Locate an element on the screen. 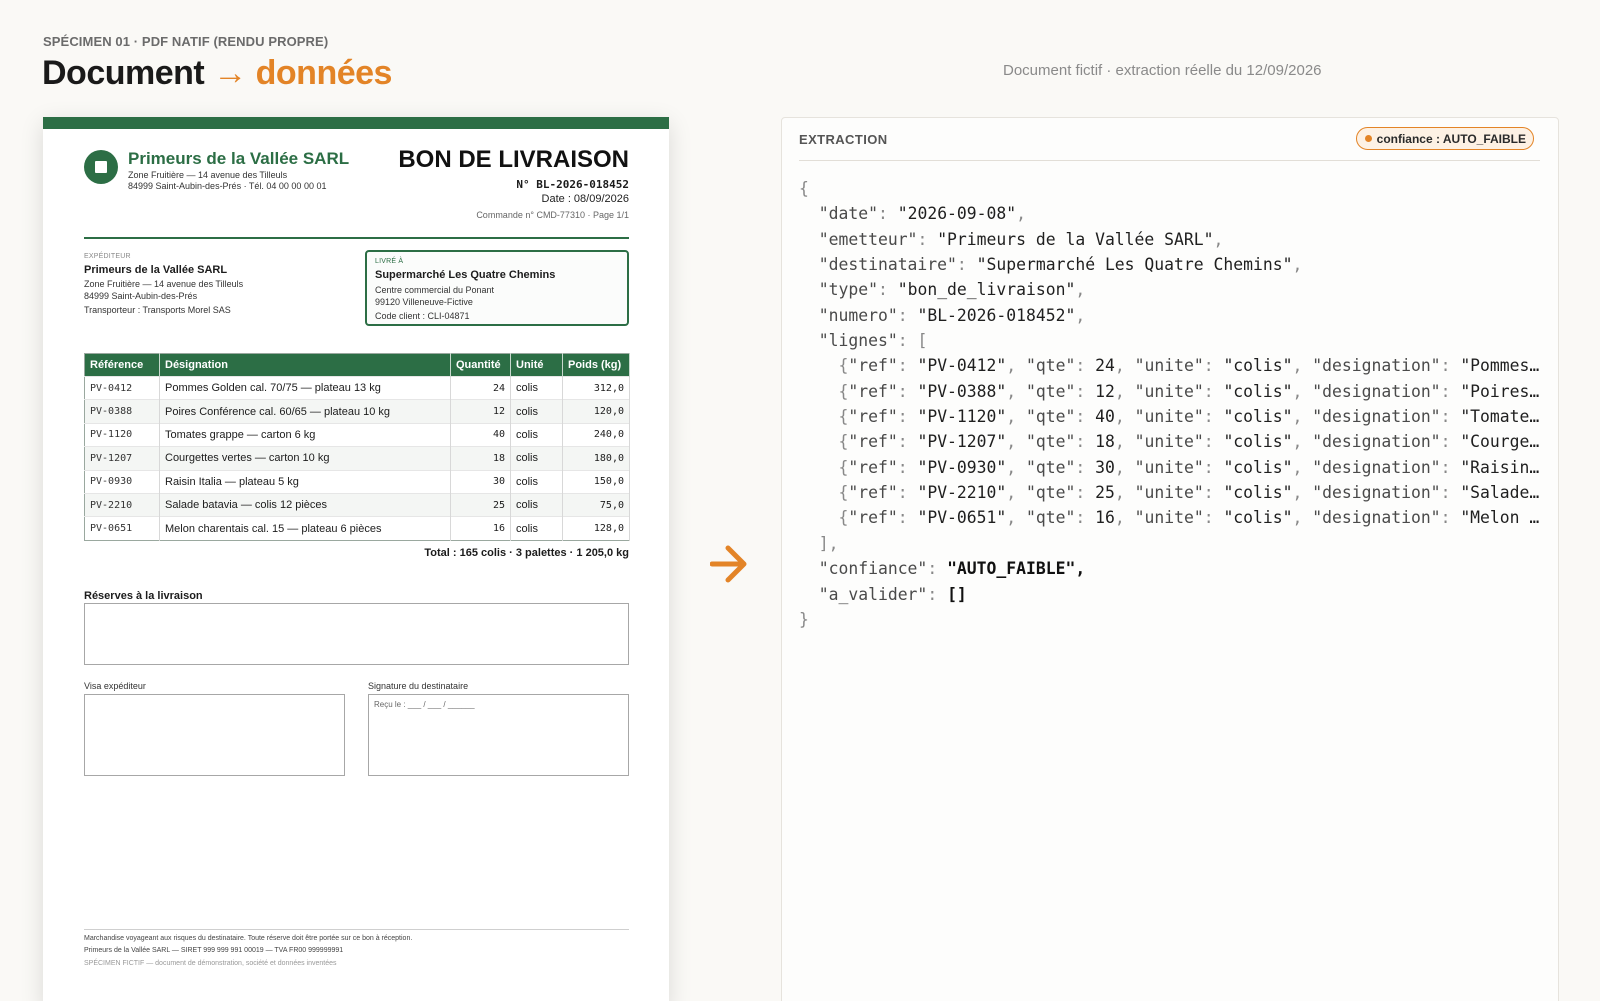 The width and height of the screenshot is (1600, 1001). cell-designation: Tomates grappe — carton 6 kg is located at coordinates (305, 434).